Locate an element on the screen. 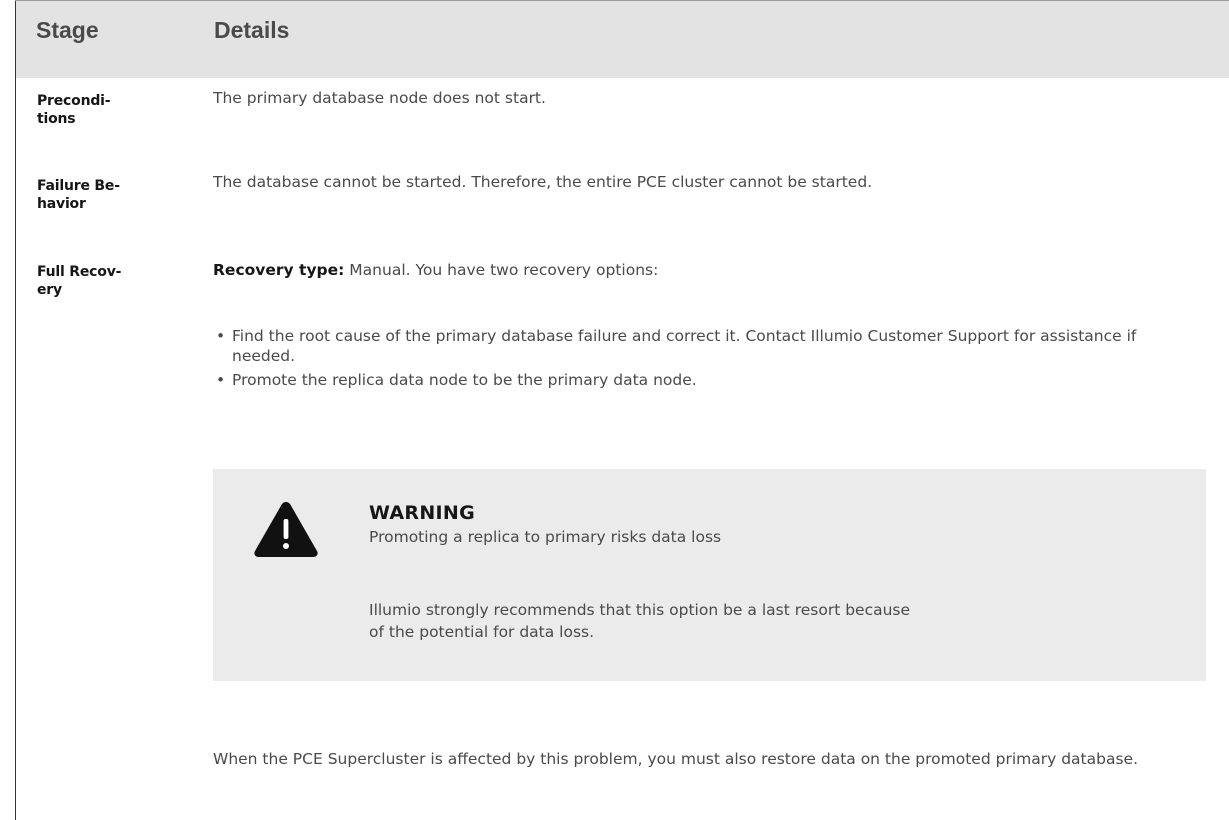 Image resolution: width=1229 pixels, height=820 pixels. header-details: Details is located at coordinates (252, 30).